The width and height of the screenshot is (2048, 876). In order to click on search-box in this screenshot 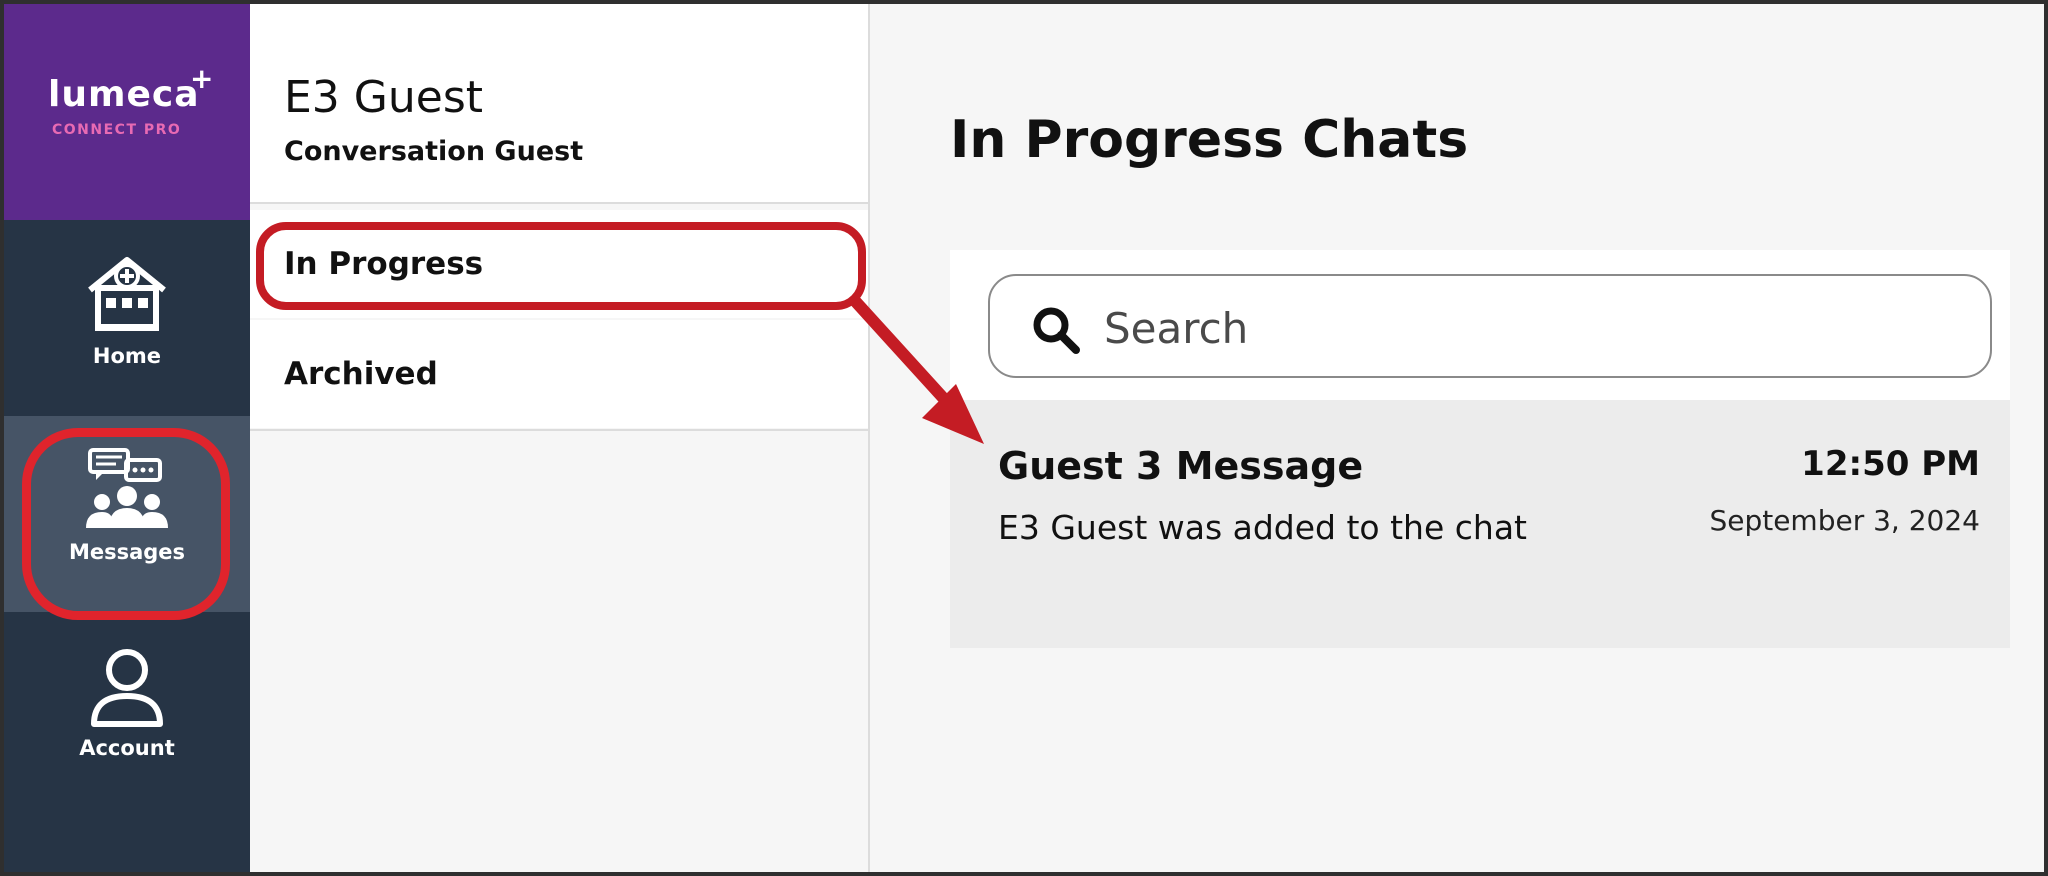, I will do `click(1490, 326)`.